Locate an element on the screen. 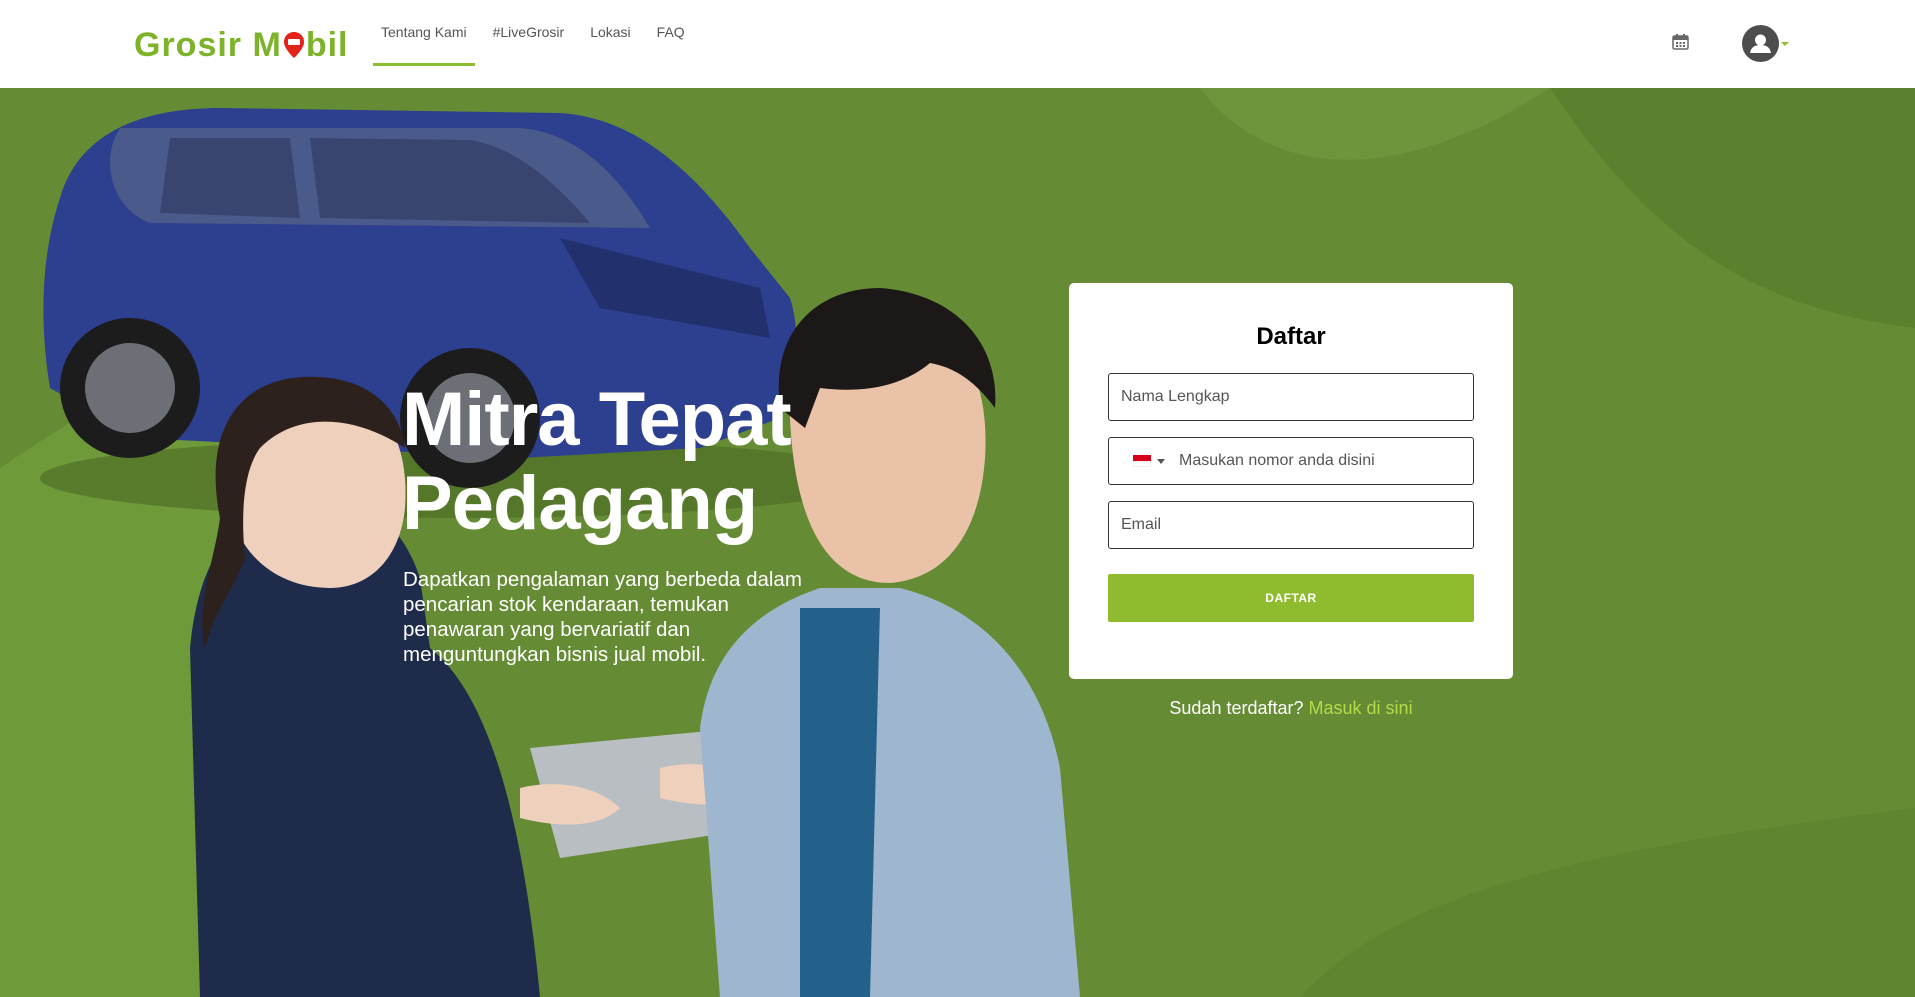 The height and width of the screenshot is (997, 1915). country-code-select is located at coordinates (1140, 461).